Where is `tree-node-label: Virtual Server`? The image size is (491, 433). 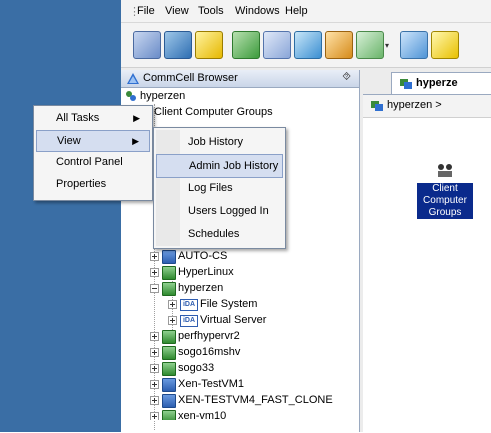
tree-node-label: Virtual Server is located at coordinates (233, 320).